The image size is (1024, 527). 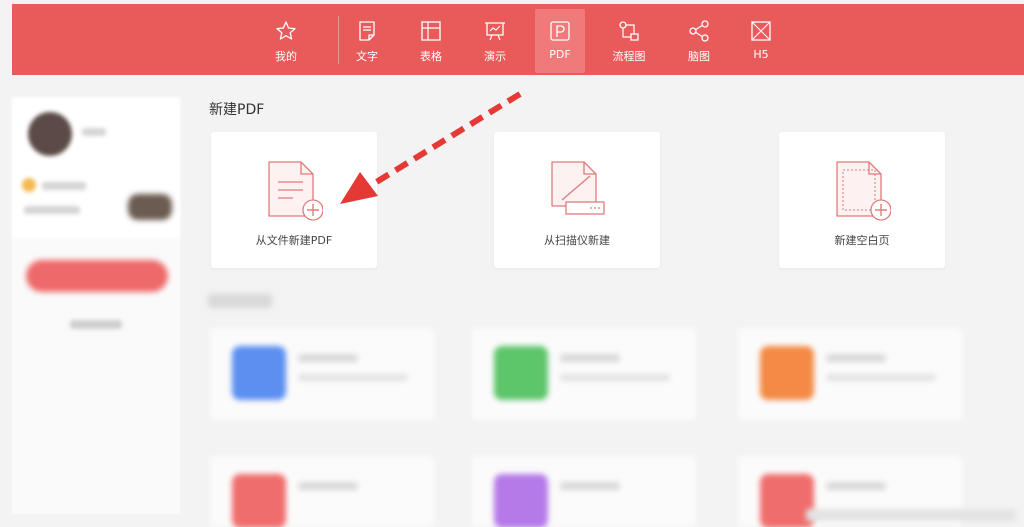 What do you see at coordinates (286, 56) in the screenshot?
I see `tab-mine-label: 我的` at bounding box center [286, 56].